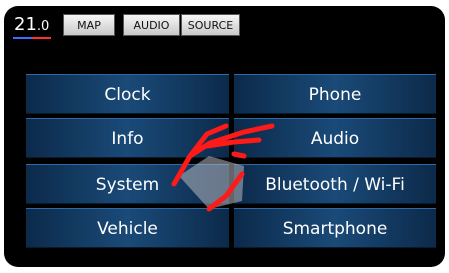 The height and width of the screenshot is (273, 449). Describe the element at coordinates (127, 94) in the screenshot. I see `menu-clock-button: Clock` at that location.